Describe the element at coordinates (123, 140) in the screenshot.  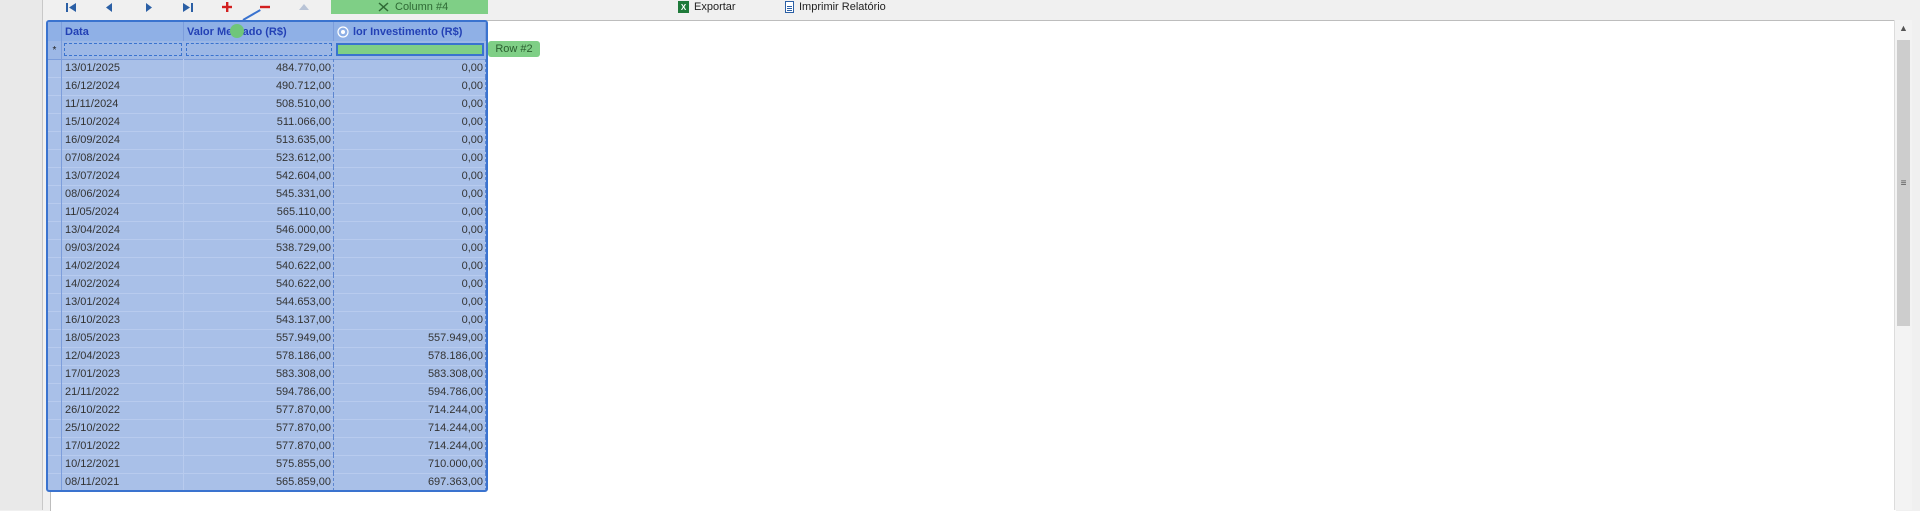
I see `date-cell: 16/09/2024` at that location.